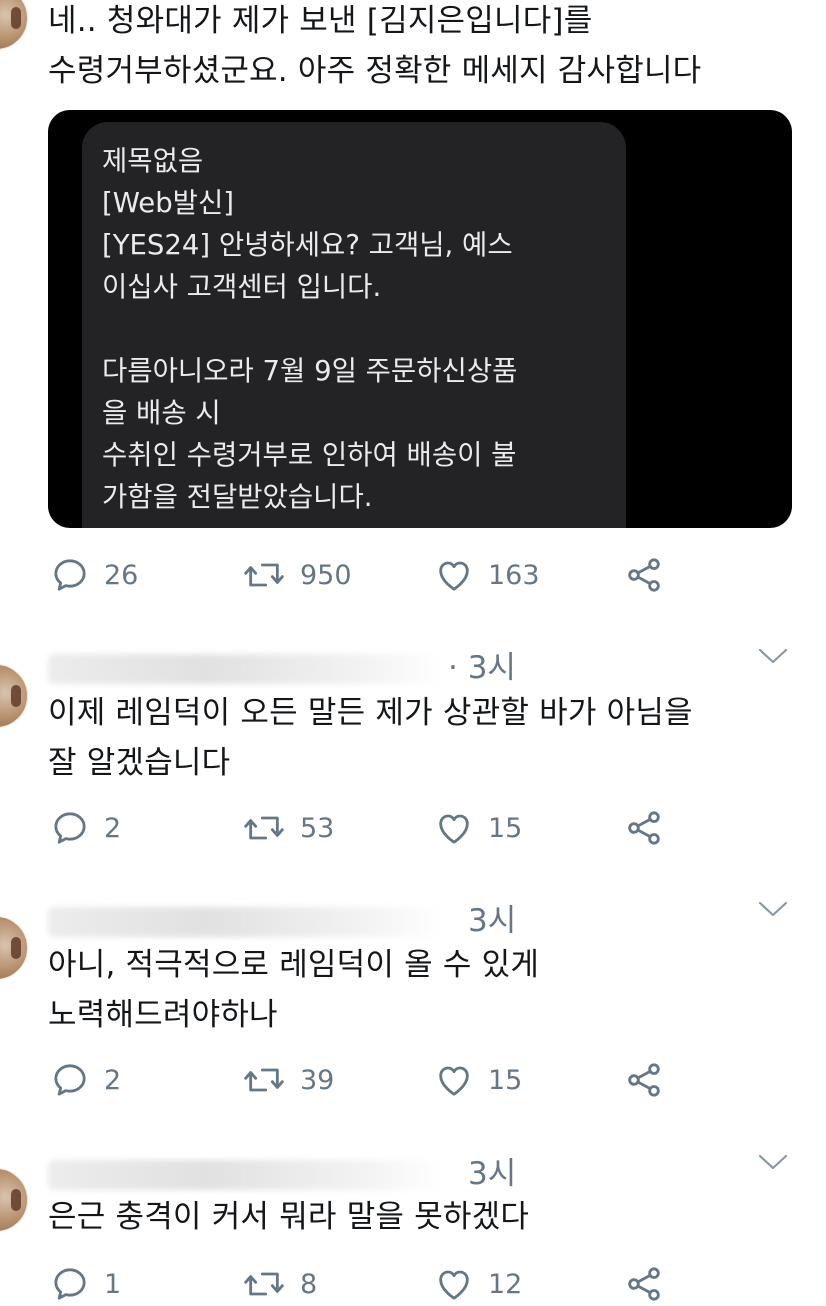  Describe the element at coordinates (370, 738) in the screenshot. I see `tweet-text: 이제 레임덕이 오든 말든 제가 상관할 바가 아님을 잘 알겠습니다` at that location.